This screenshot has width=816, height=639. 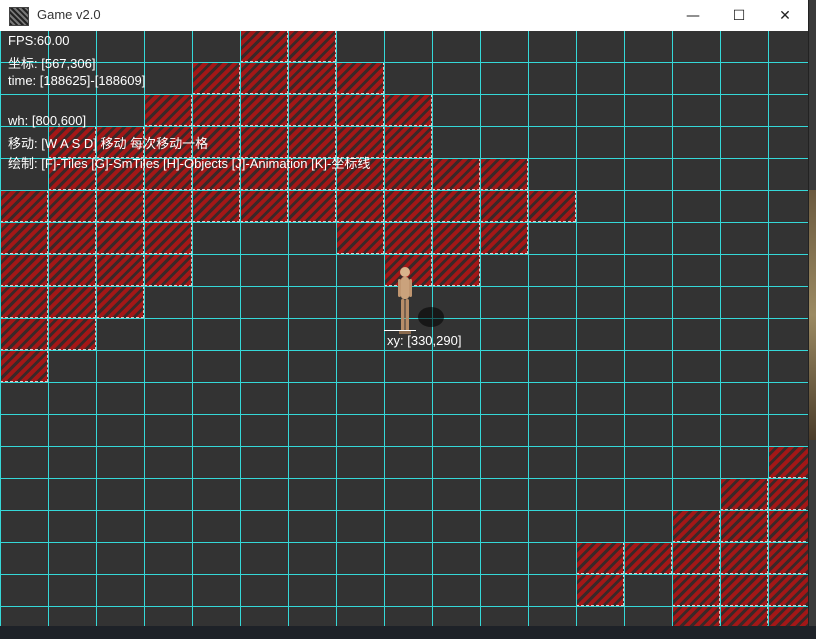 What do you see at coordinates (108, 143) in the screenshot?
I see `move-help: 移动: [W A S D] 移动 每次移动一格` at bounding box center [108, 143].